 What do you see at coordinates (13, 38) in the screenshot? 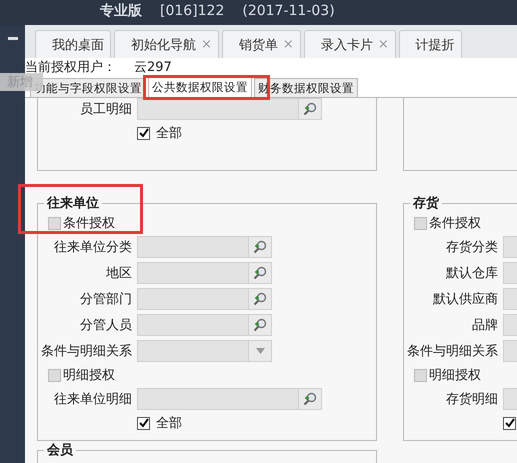
I see `collapse-icon` at bounding box center [13, 38].